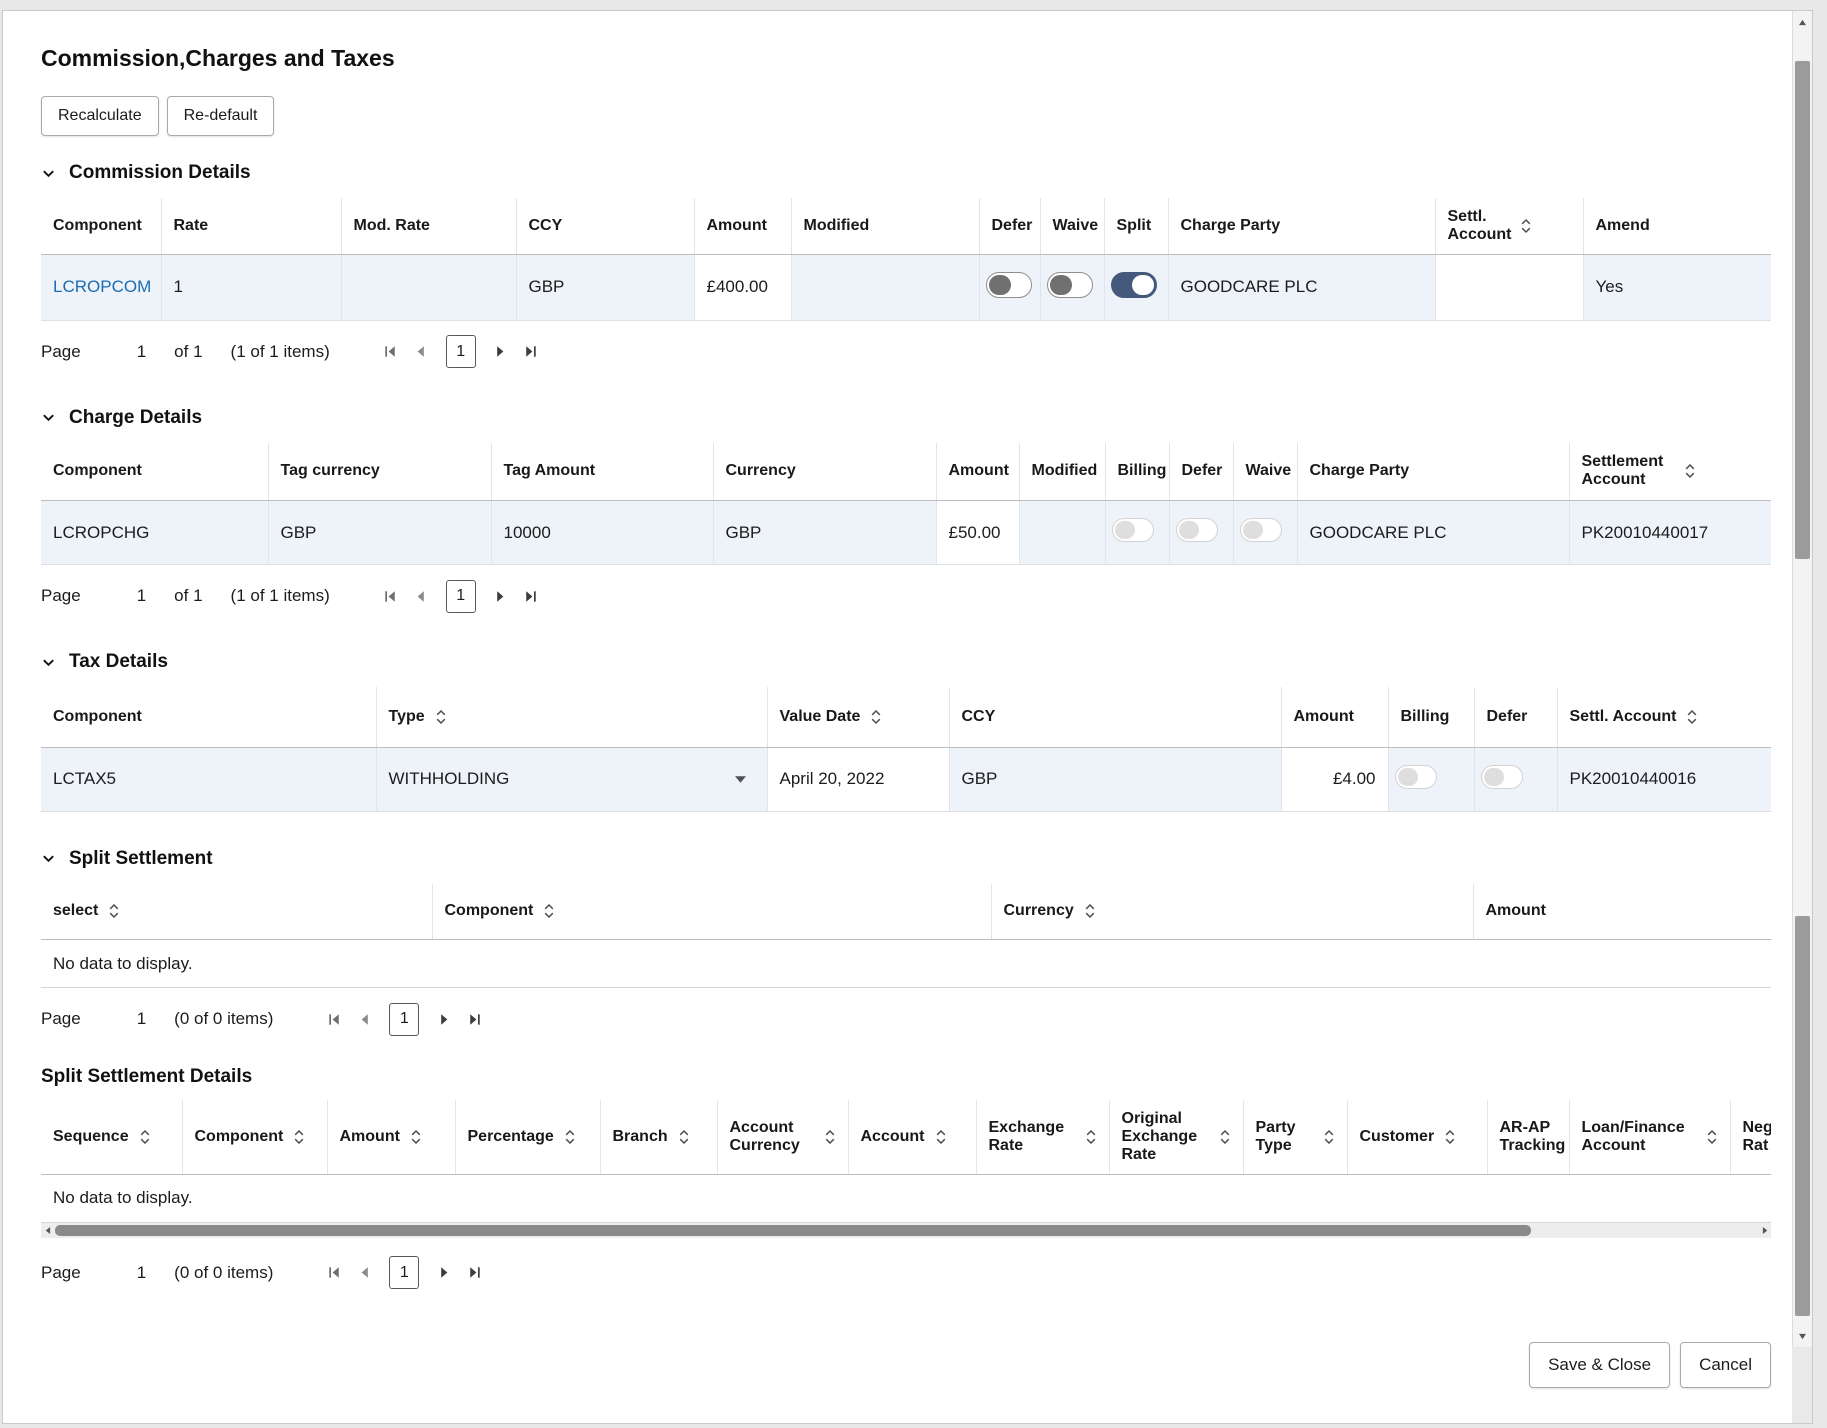 The width and height of the screenshot is (1827, 1428). I want to click on split-settlement-header: Split Settlement, so click(906, 859).